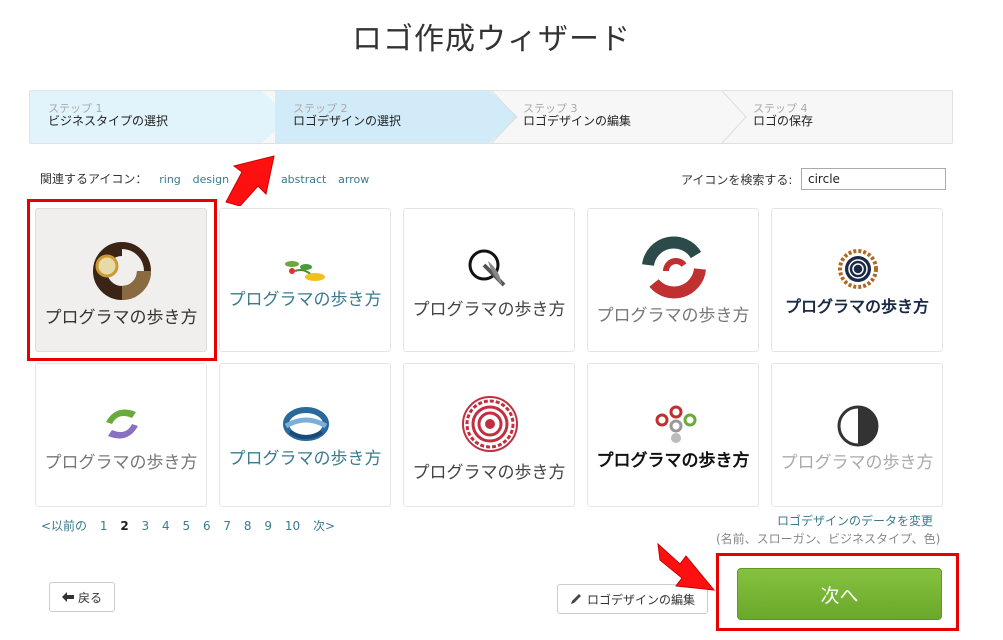 This screenshot has height=640, width=1003. I want to click on blue-wave-ring-icon, so click(306, 424).